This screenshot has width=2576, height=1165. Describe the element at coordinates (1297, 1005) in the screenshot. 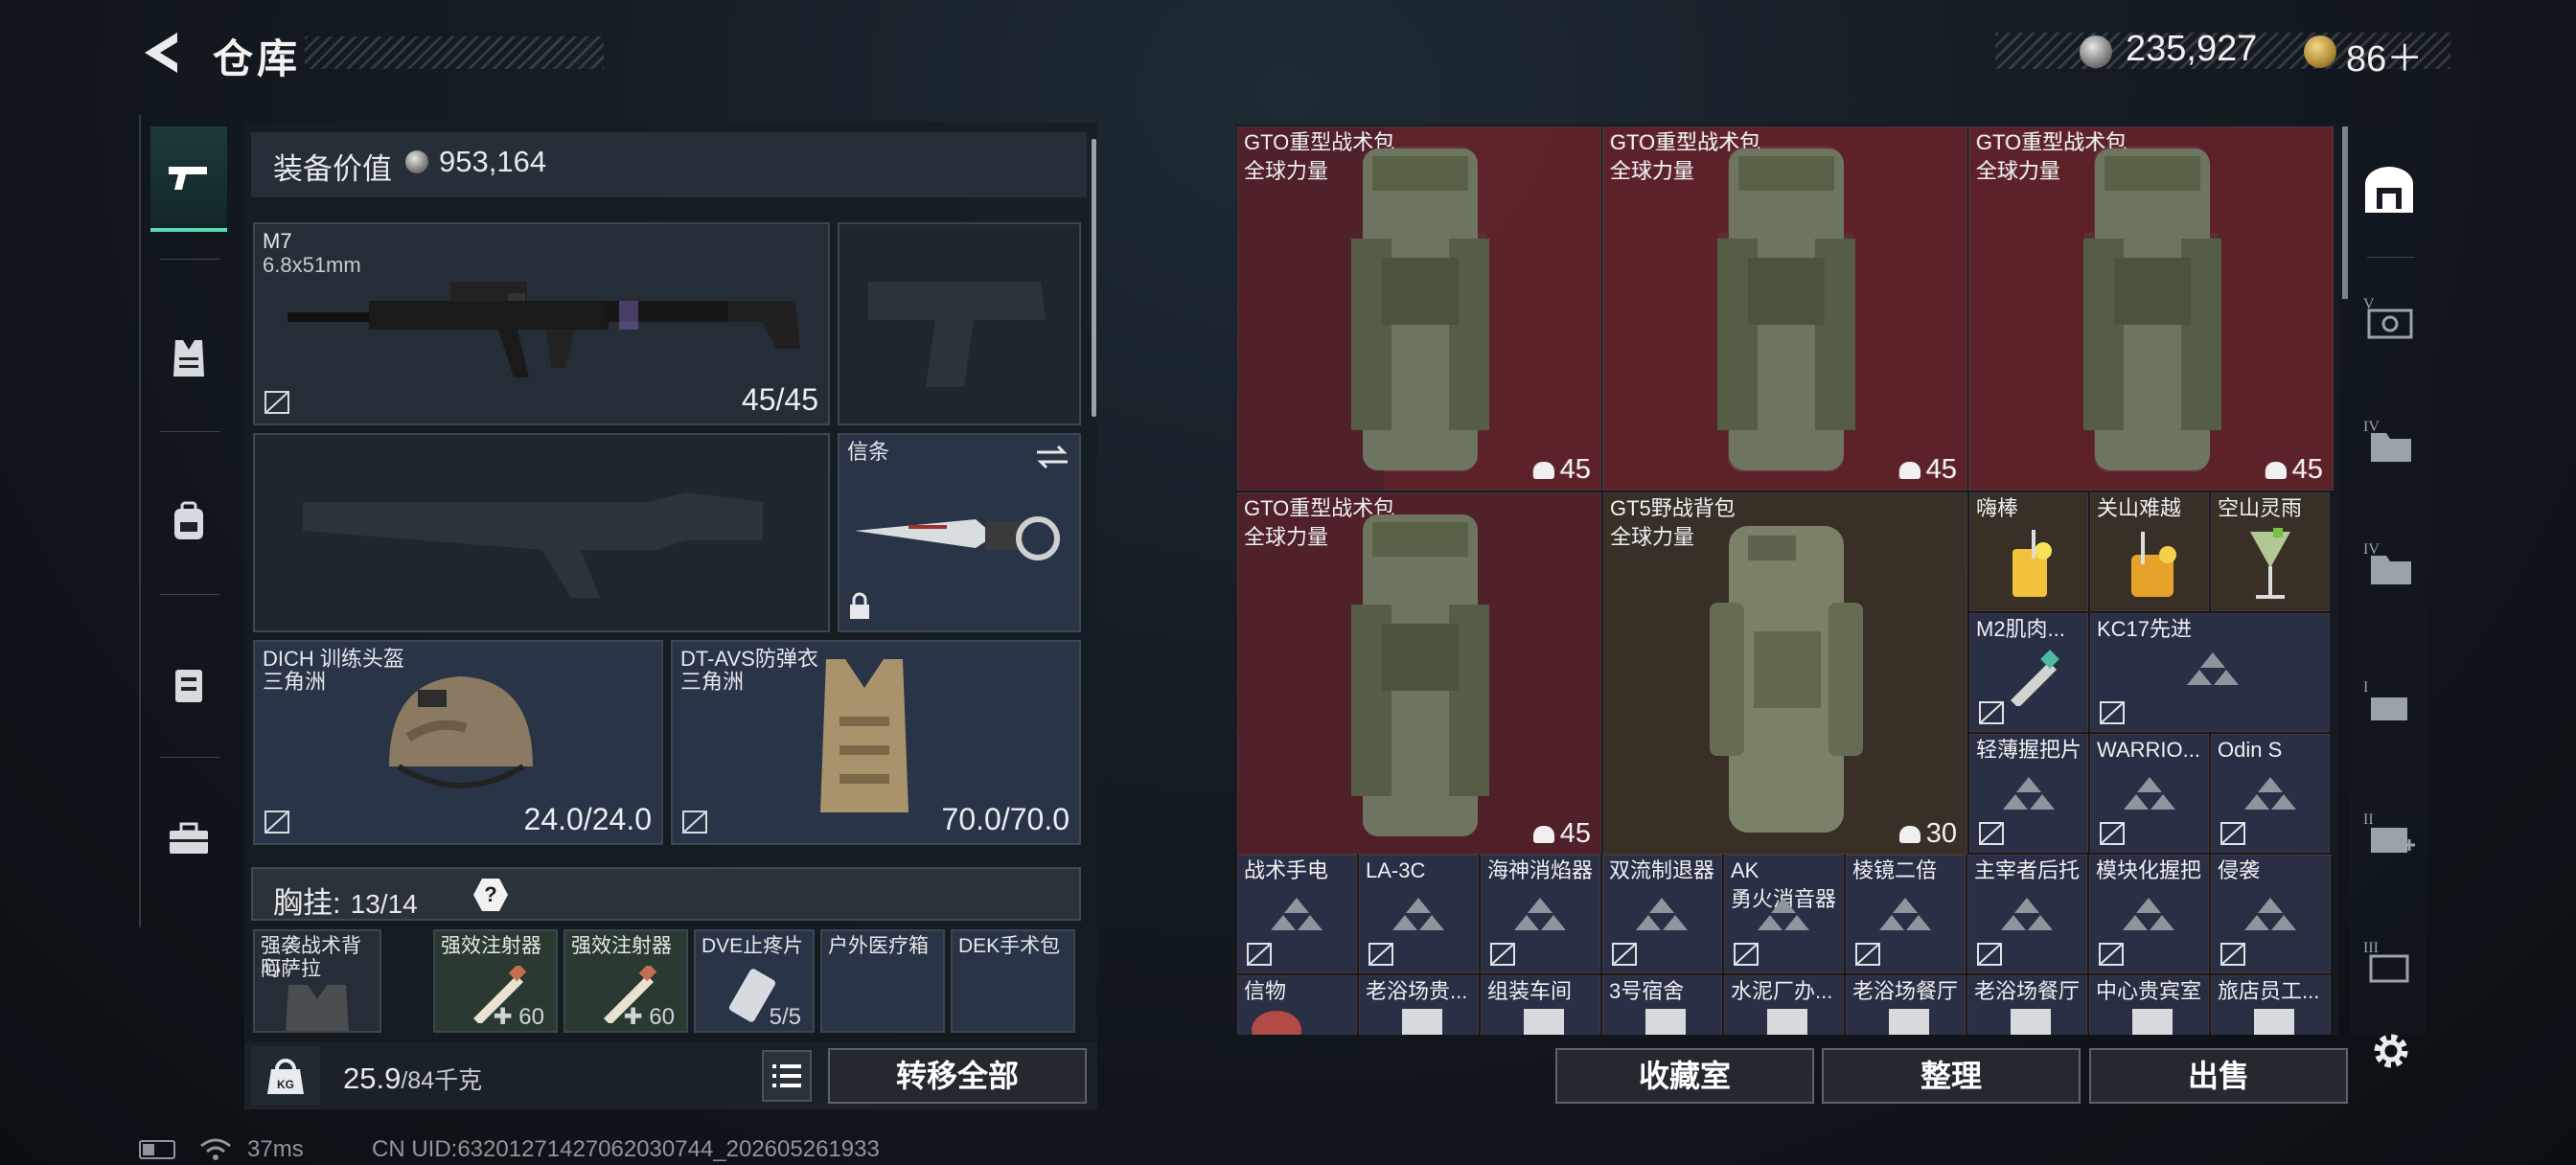

I see `stash-item-key: 信物` at that location.